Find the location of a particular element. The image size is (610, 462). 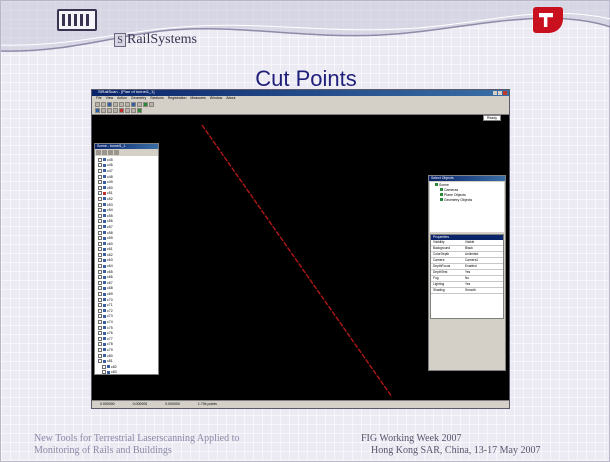

open-icon is located at coordinates (103, 104).